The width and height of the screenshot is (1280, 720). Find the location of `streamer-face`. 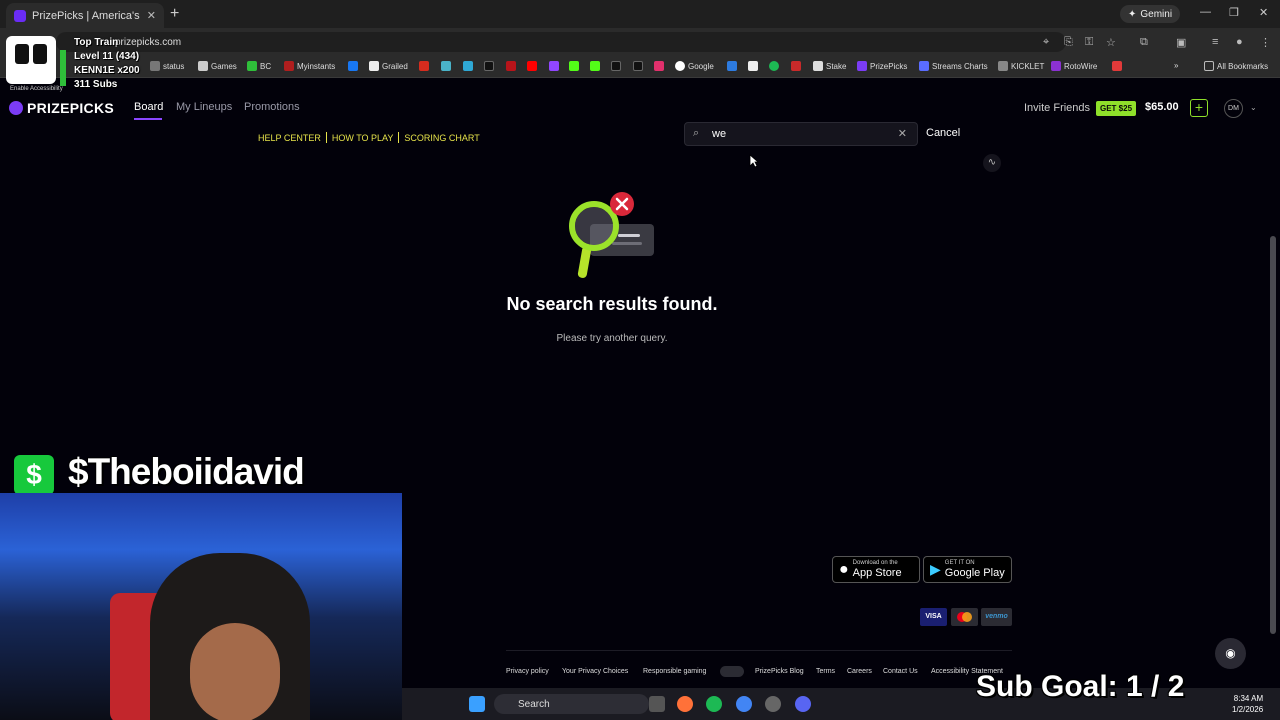

streamer-face is located at coordinates (235, 671).